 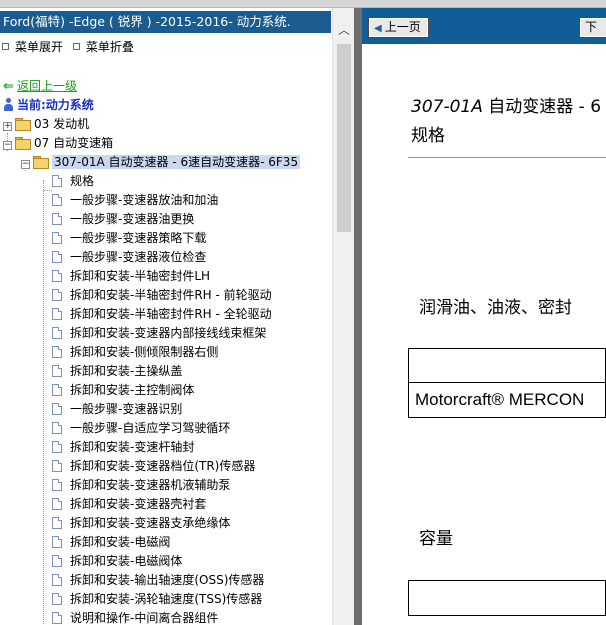 I want to click on tree-item: 一般步骤-自适应学习驾驶循环, so click(x=141, y=428).